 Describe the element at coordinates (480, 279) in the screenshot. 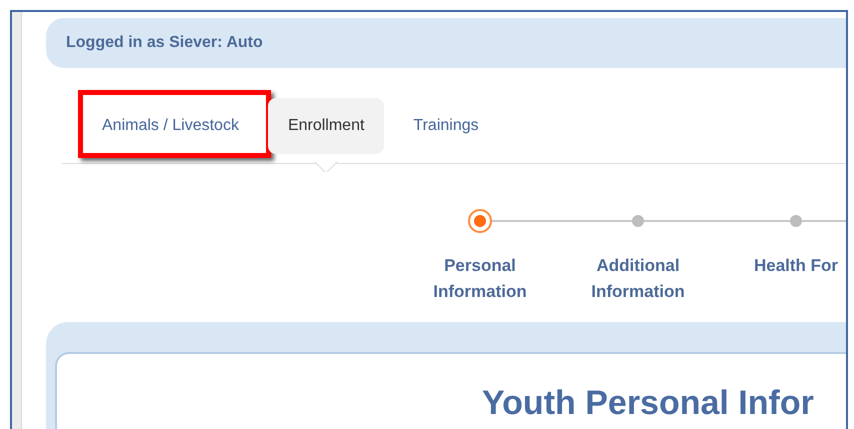

I see `step-label: Personal Information` at that location.